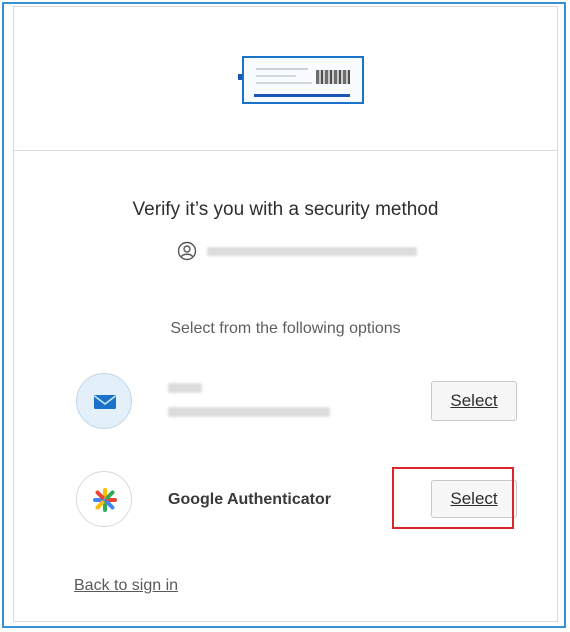  I want to click on header-divider, so click(285, 150).